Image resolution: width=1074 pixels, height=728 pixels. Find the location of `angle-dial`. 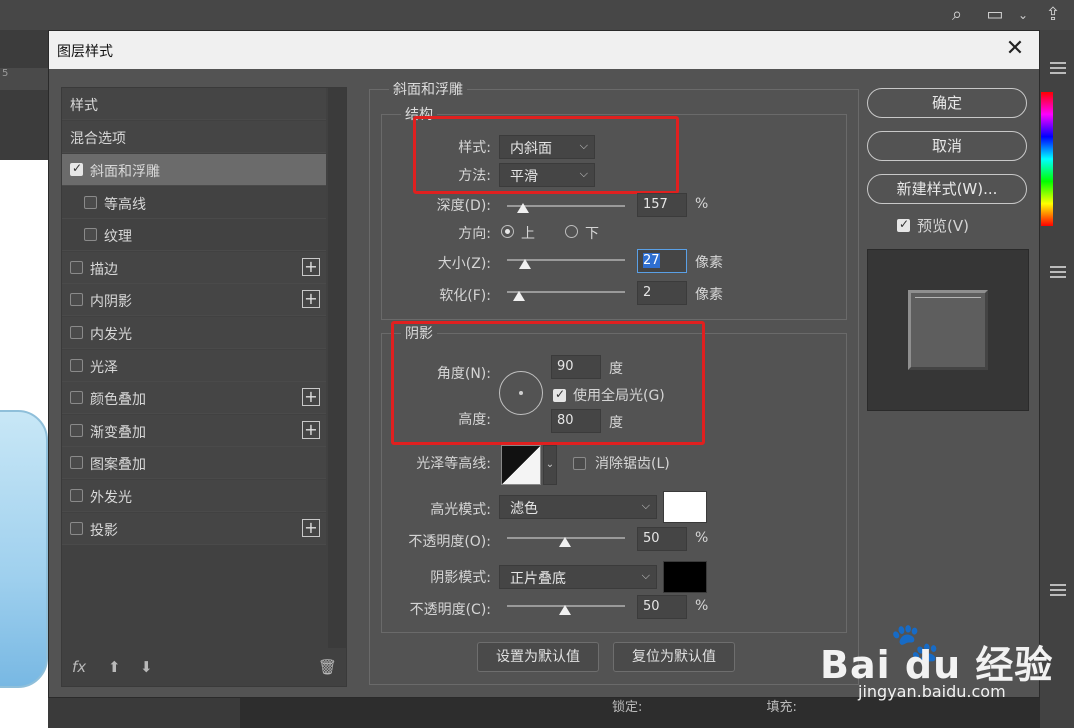

angle-dial is located at coordinates (521, 393).